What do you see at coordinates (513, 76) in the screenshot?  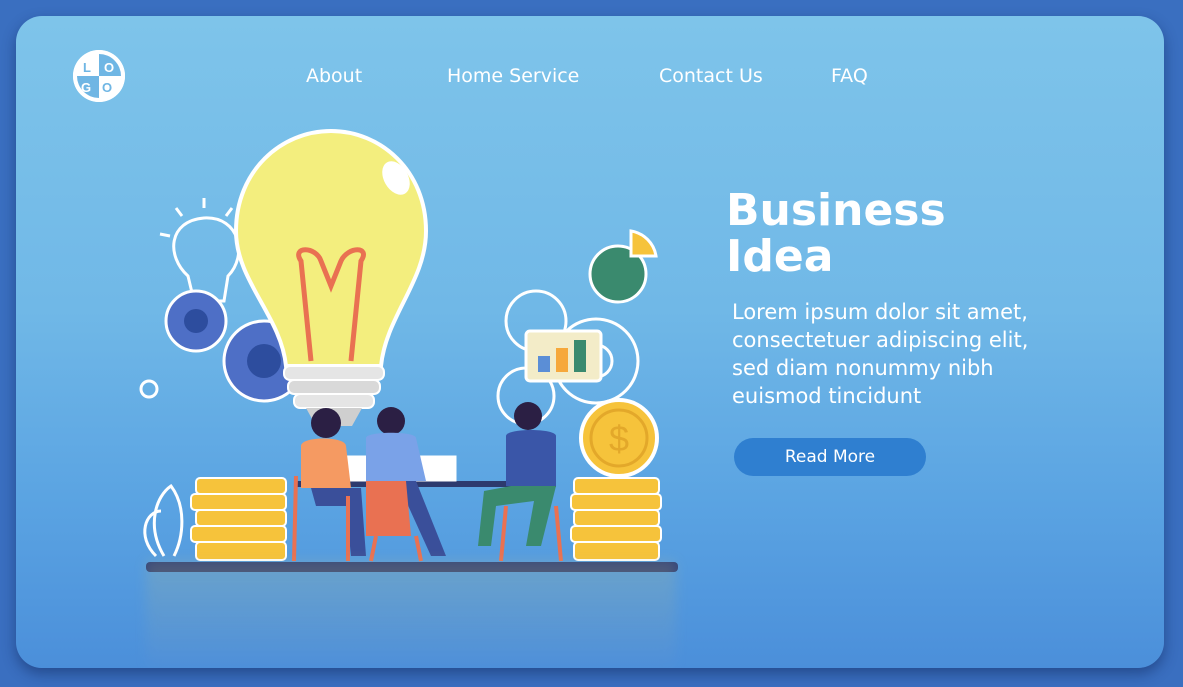 I see `nav-home-service: Home Service` at bounding box center [513, 76].